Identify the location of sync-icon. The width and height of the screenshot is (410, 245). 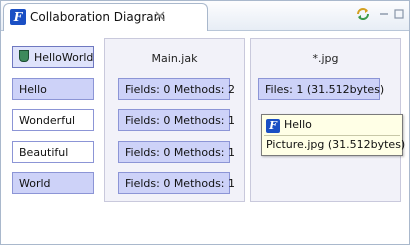
(363, 14).